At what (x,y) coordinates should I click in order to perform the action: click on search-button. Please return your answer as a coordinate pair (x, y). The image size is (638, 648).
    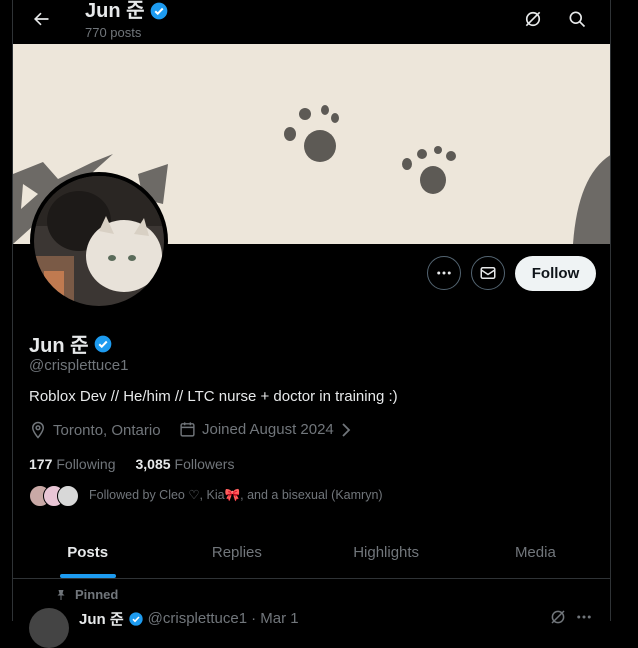
    Looking at the image, I should click on (577, 19).